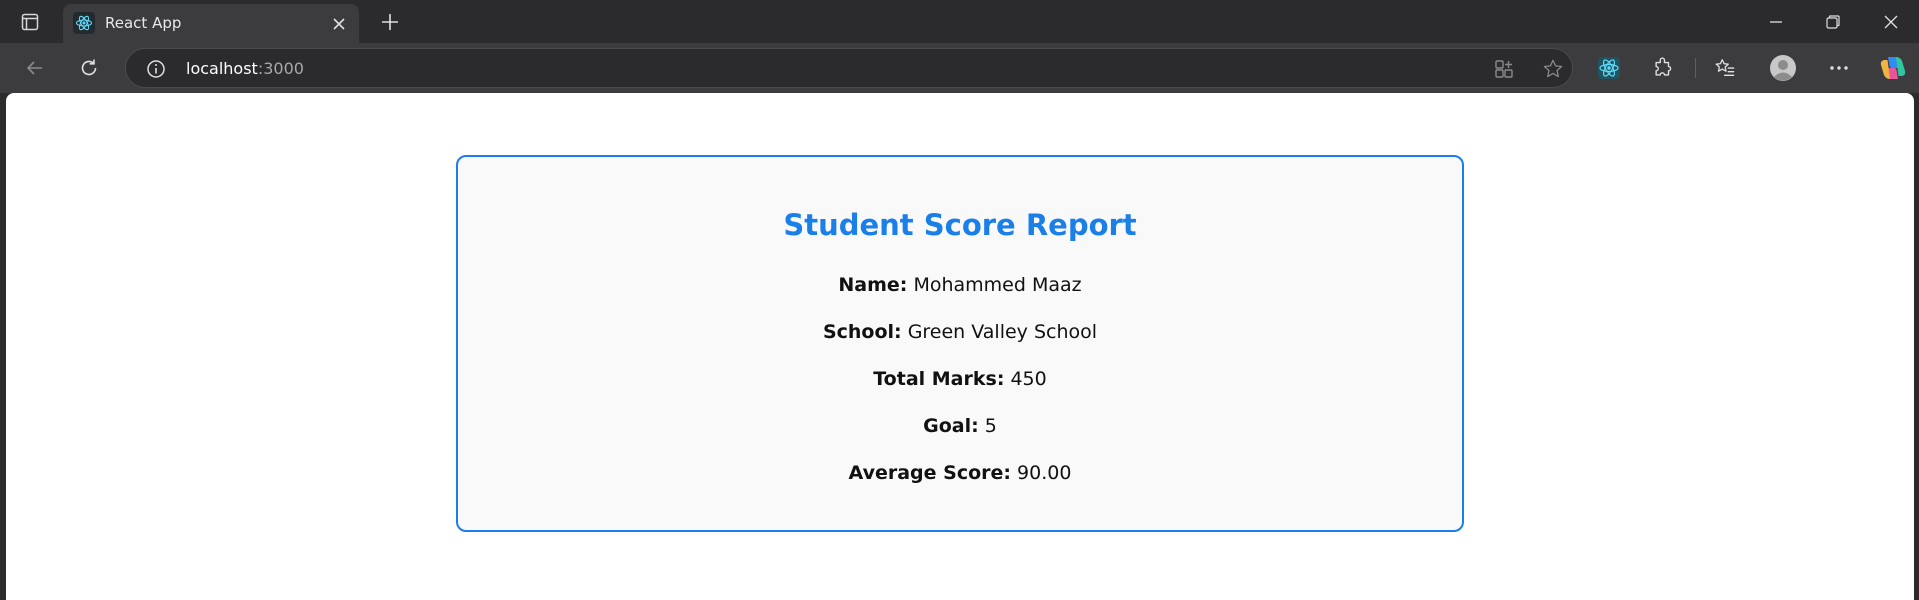  What do you see at coordinates (849, 68) in the screenshot?
I see `address-bar: localhost:3000` at bounding box center [849, 68].